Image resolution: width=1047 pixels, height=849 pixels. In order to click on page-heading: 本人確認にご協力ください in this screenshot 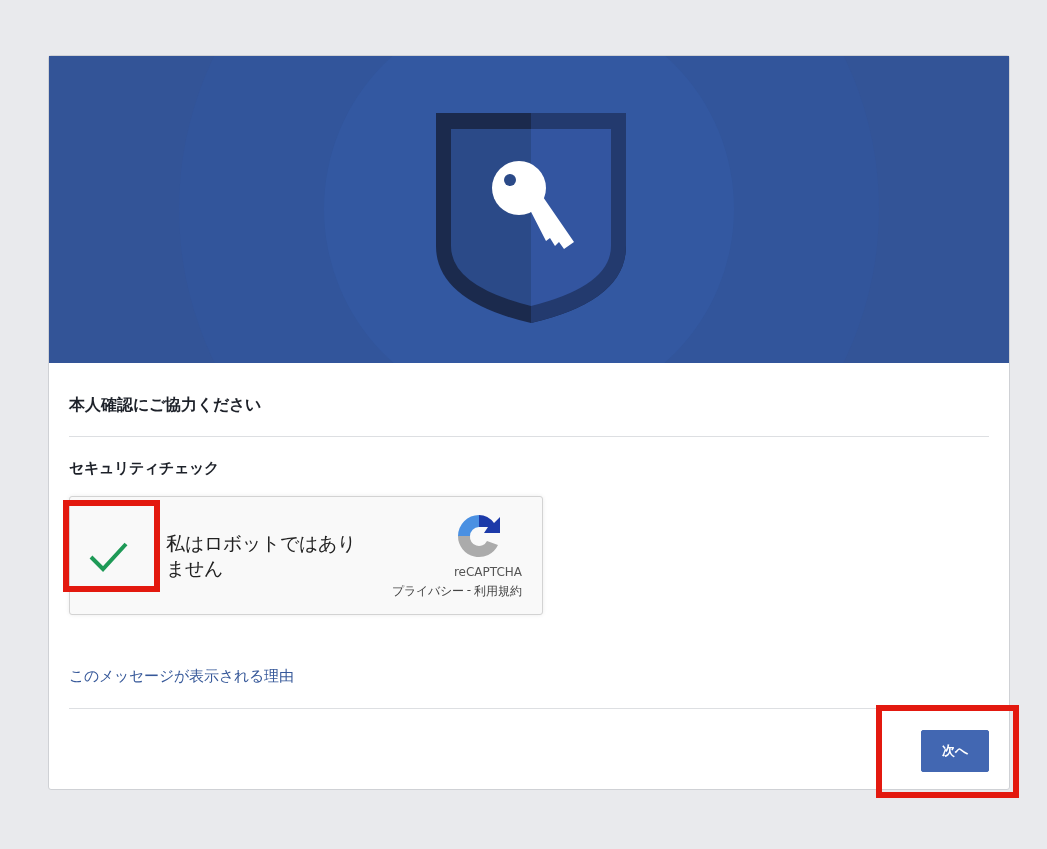, I will do `click(529, 400)`.